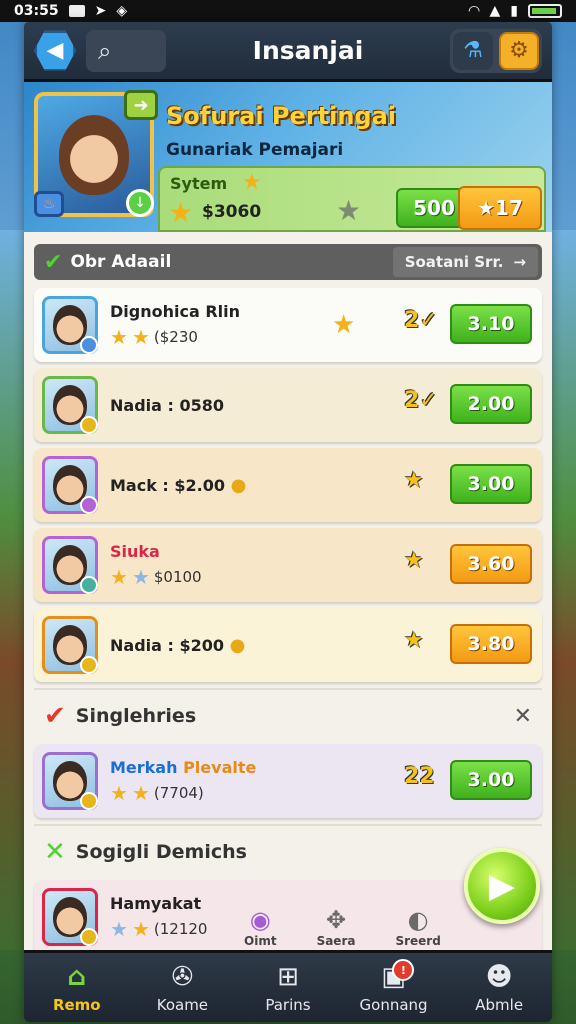  Describe the element at coordinates (122, 11) in the screenshot. I see `game-icon: ◈` at that location.